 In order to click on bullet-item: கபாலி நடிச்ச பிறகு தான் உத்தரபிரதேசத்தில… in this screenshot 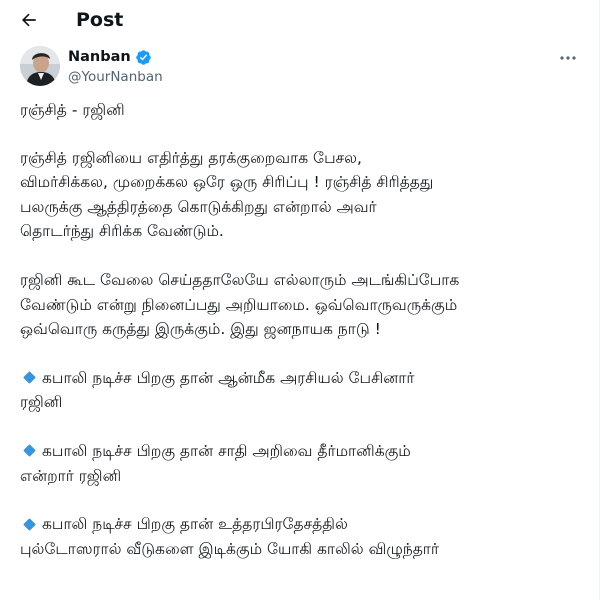, I will do `click(300, 536)`.